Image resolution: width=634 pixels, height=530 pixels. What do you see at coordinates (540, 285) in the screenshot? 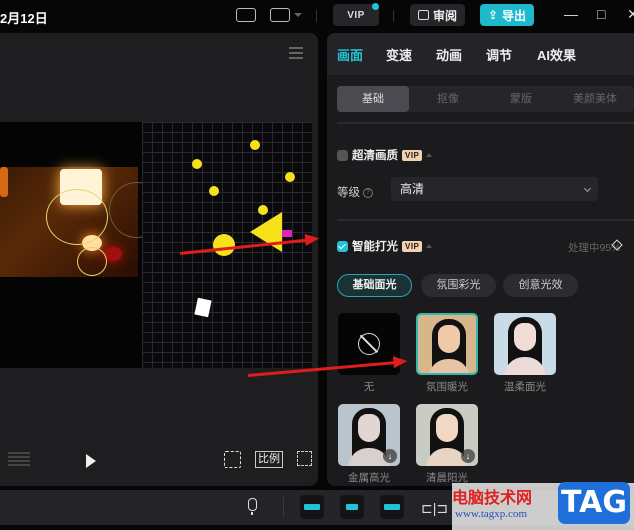
I see `chip-creative-light: 创意光效` at bounding box center [540, 285].